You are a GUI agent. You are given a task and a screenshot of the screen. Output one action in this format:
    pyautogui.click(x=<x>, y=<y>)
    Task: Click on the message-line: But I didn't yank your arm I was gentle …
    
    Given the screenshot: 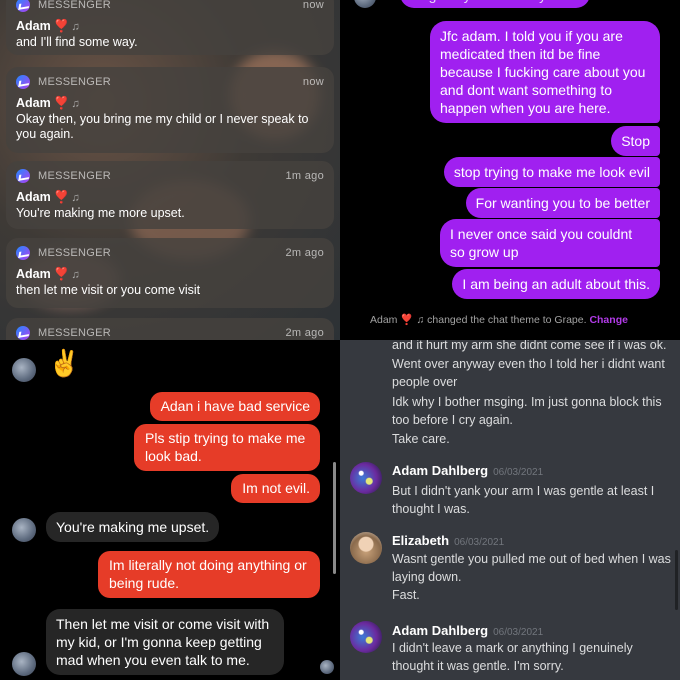 What is the action you would take?
    pyautogui.click(x=523, y=500)
    